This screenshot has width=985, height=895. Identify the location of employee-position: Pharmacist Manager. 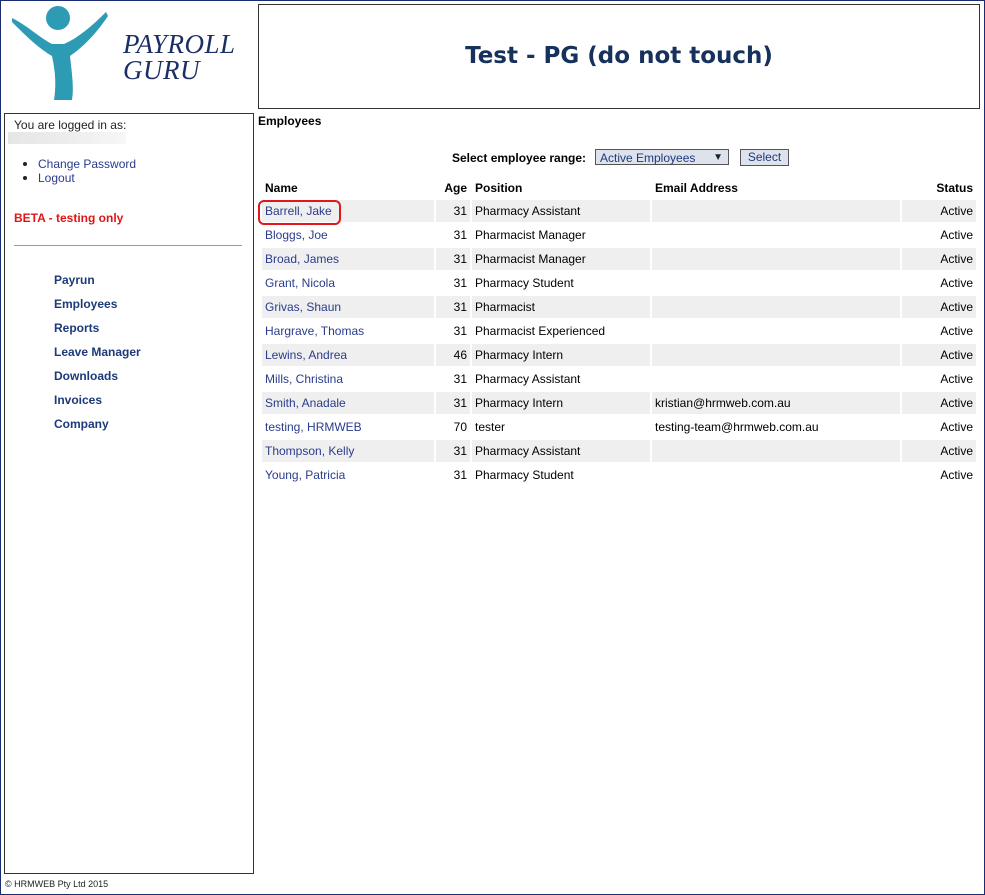
(530, 235).